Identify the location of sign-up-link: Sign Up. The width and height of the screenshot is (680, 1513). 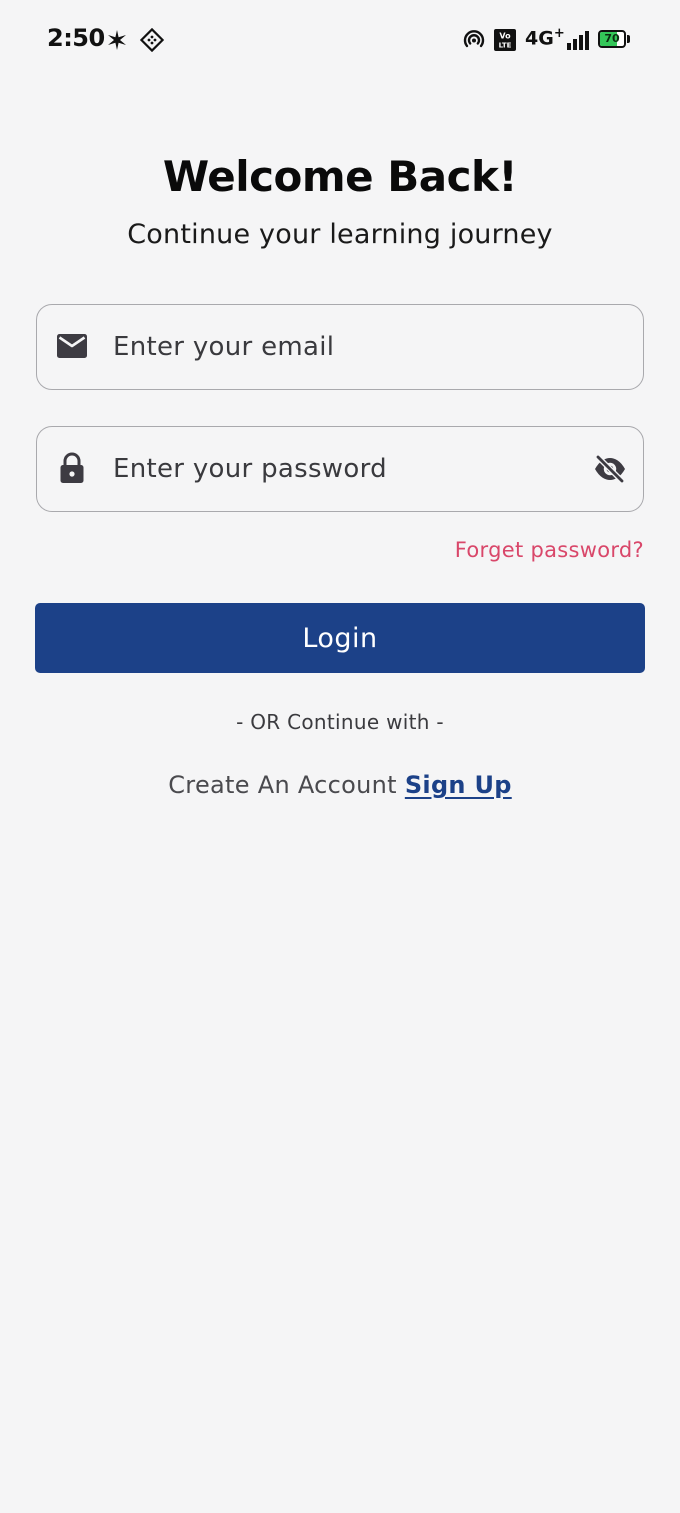
(458, 785).